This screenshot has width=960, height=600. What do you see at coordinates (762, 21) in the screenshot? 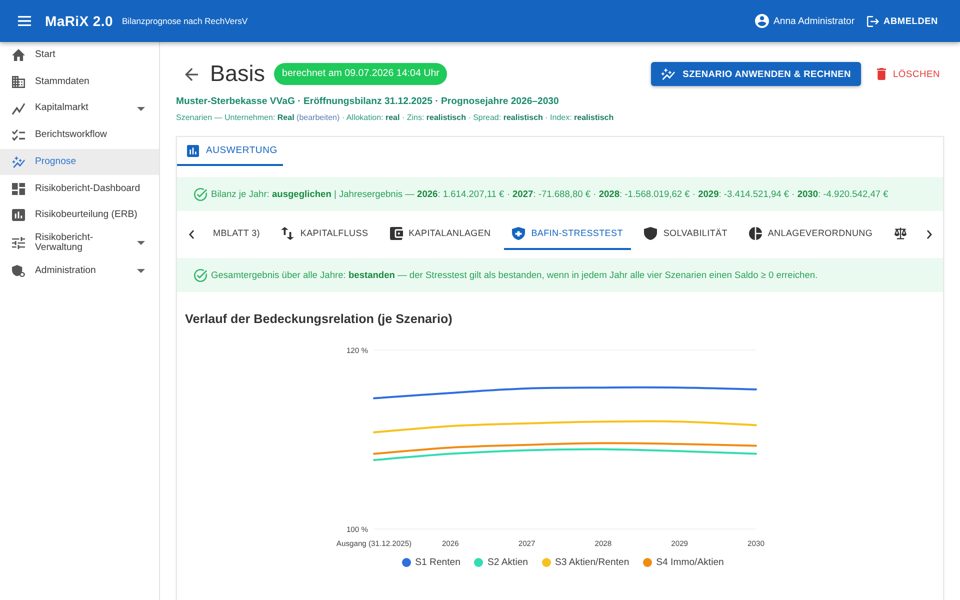
I see `account-icon` at bounding box center [762, 21].